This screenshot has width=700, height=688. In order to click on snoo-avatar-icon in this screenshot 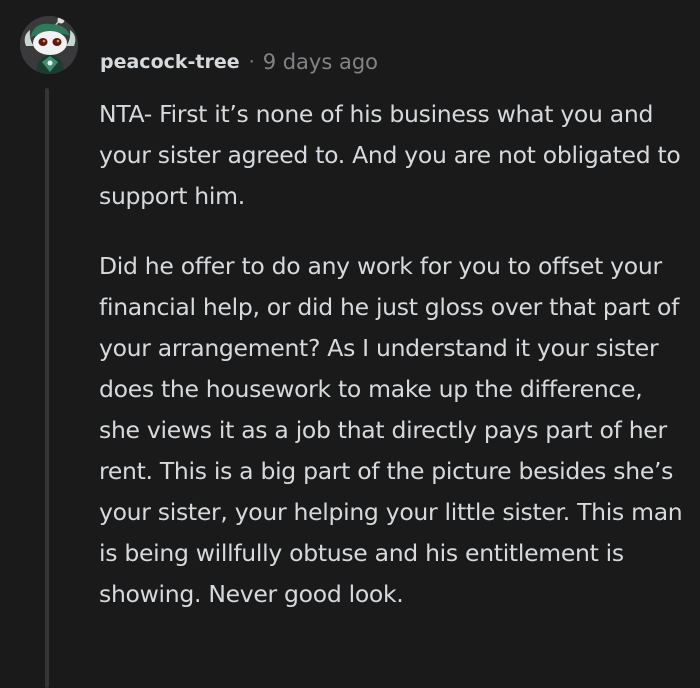, I will do `click(49, 45)`.